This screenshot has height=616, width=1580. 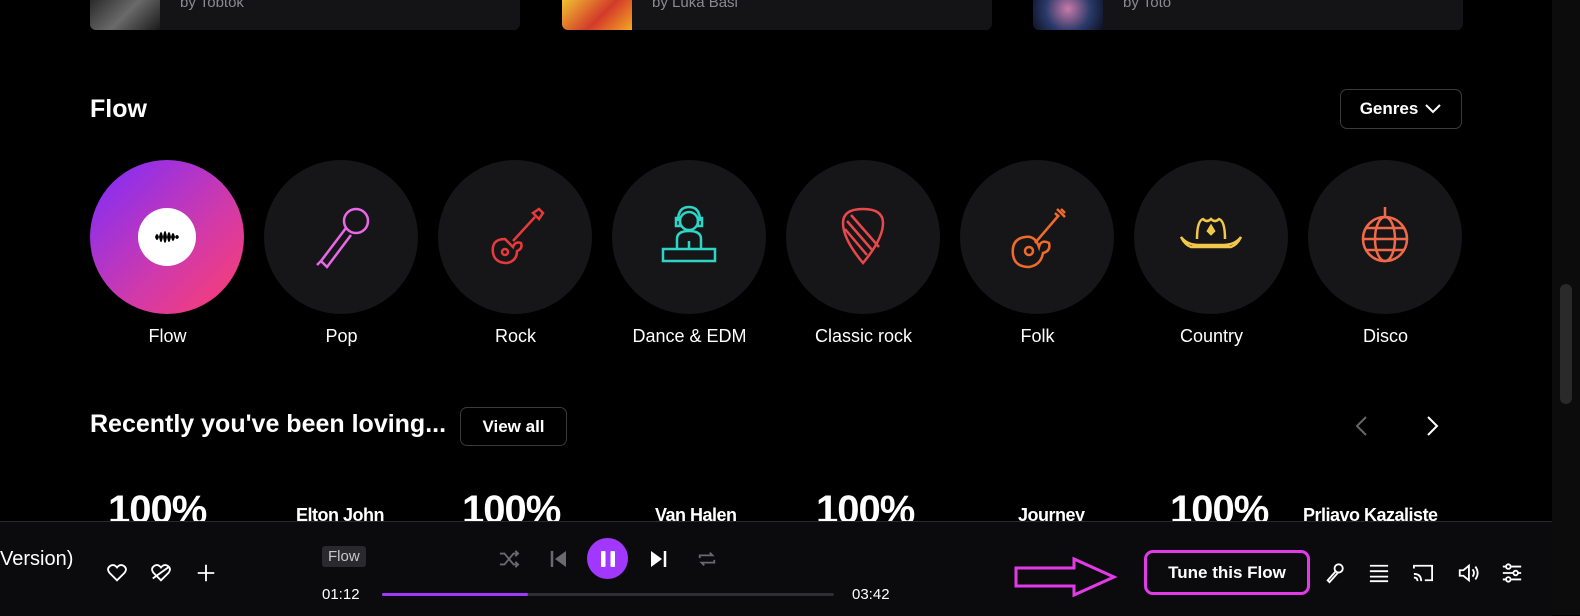 What do you see at coordinates (118, 109) in the screenshot?
I see `section-title-flow: Flow` at bounding box center [118, 109].